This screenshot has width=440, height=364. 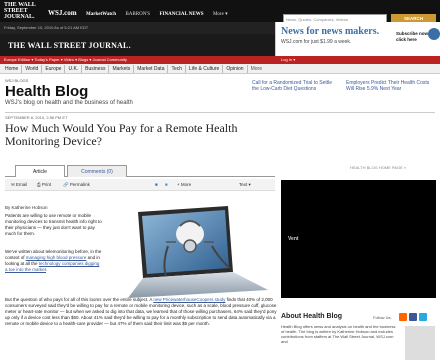 I want to click on share-twitter-icon: ■, so click(x=166, y=184).